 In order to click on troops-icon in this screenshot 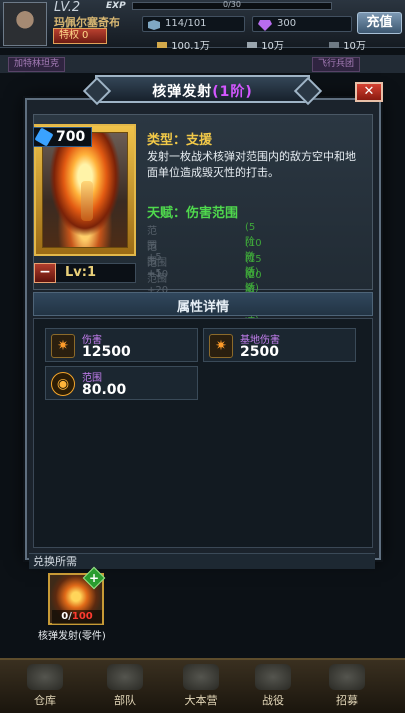, I will do `click(125, 677)`.